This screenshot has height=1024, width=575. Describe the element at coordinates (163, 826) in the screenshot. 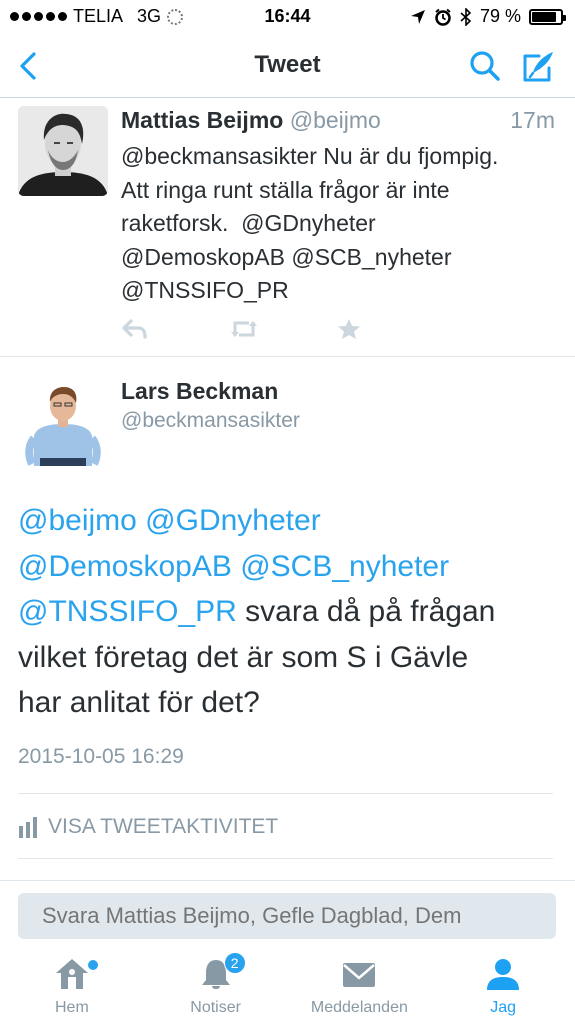

I see `activity-label: VISA TWEETAKTIVITET` at that location.